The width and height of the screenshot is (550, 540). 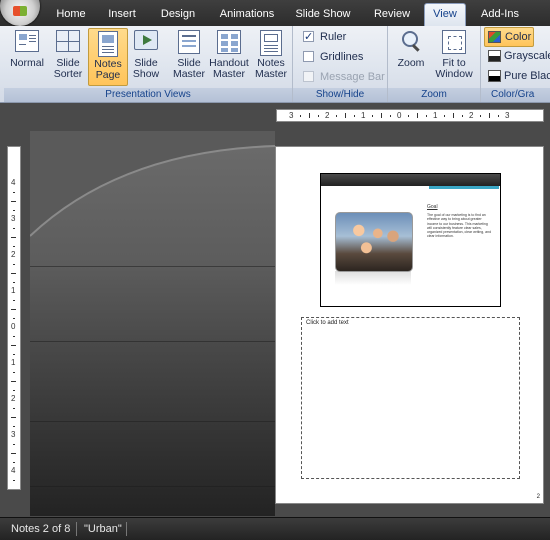 I want to click on tab-design: Design, so click(x=178, y=15).